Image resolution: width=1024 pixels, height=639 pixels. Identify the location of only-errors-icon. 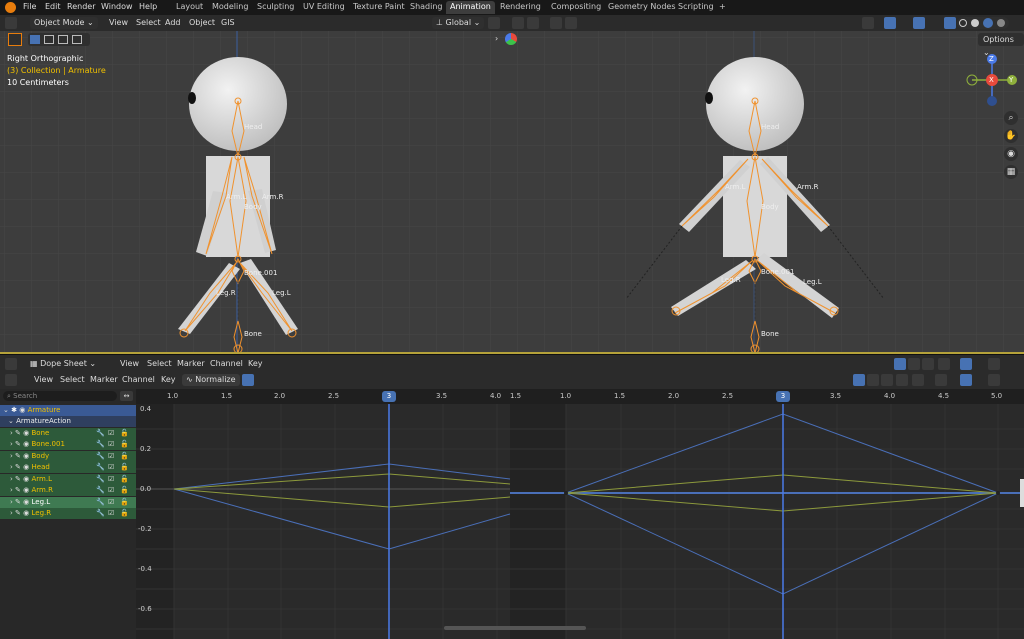
(928, 364).